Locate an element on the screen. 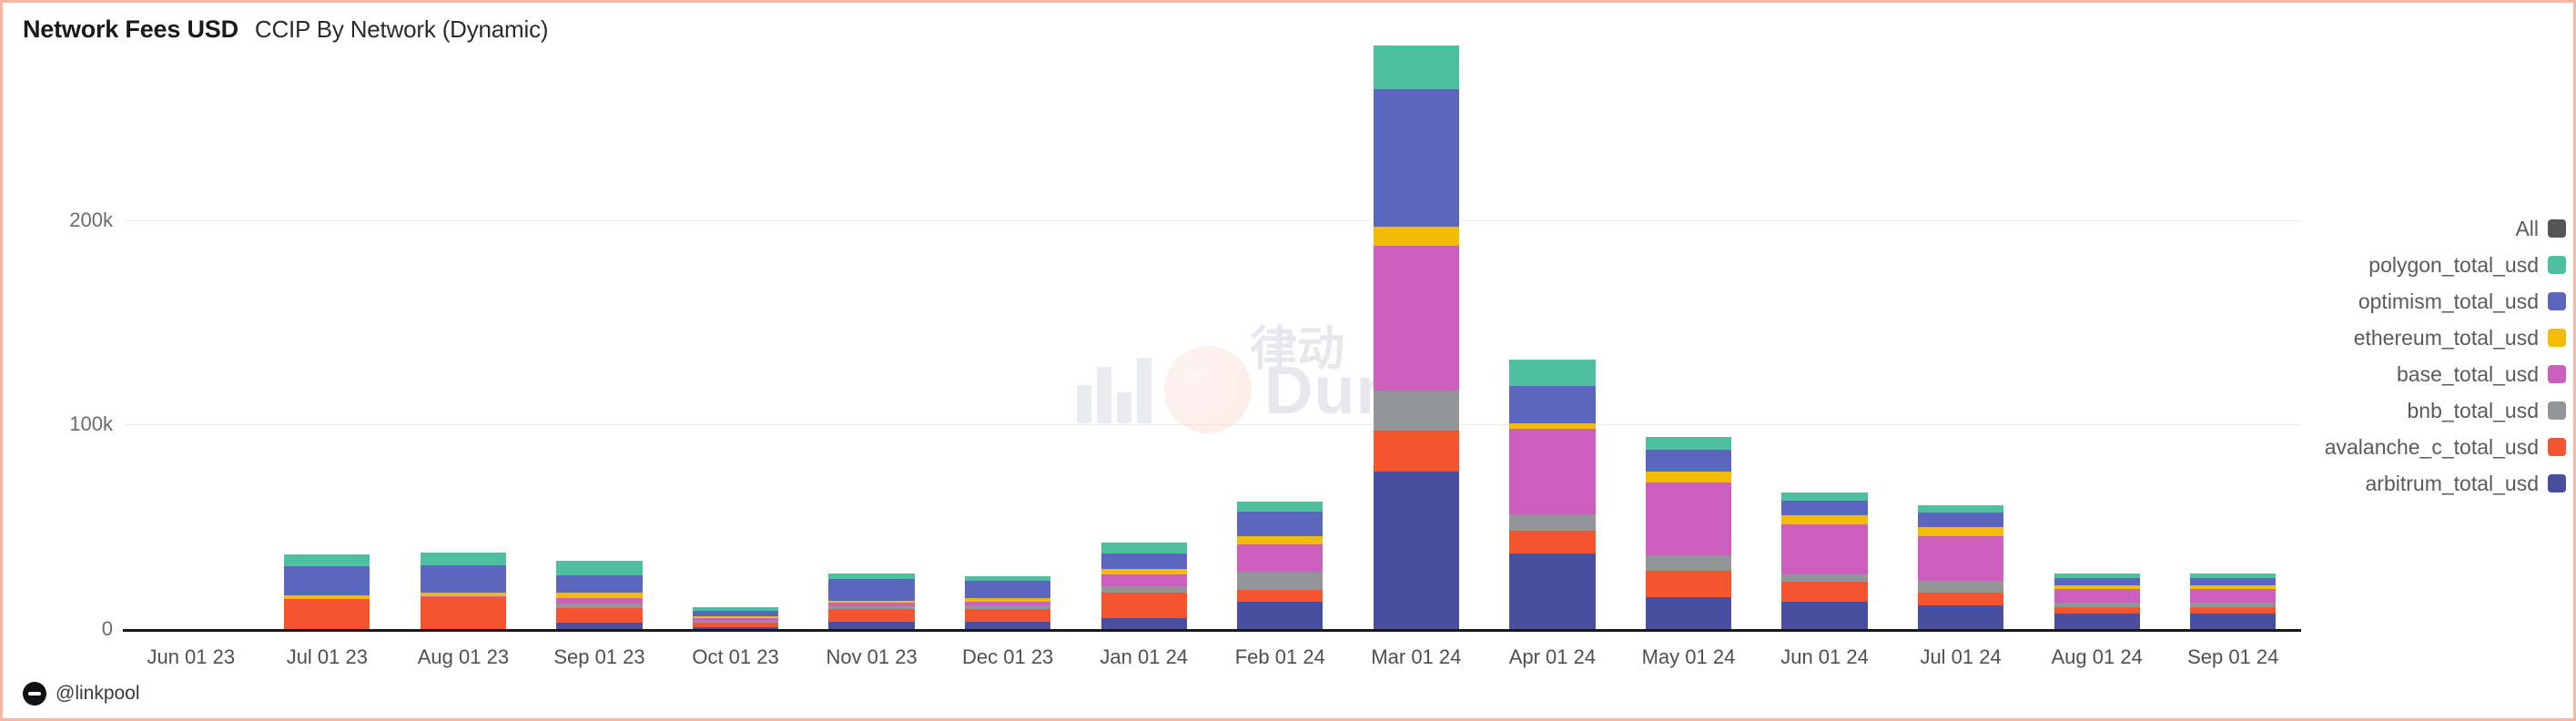  legend-item-bnb_total_usd: bnb_total_usd is located at coordinates (2441, 410).